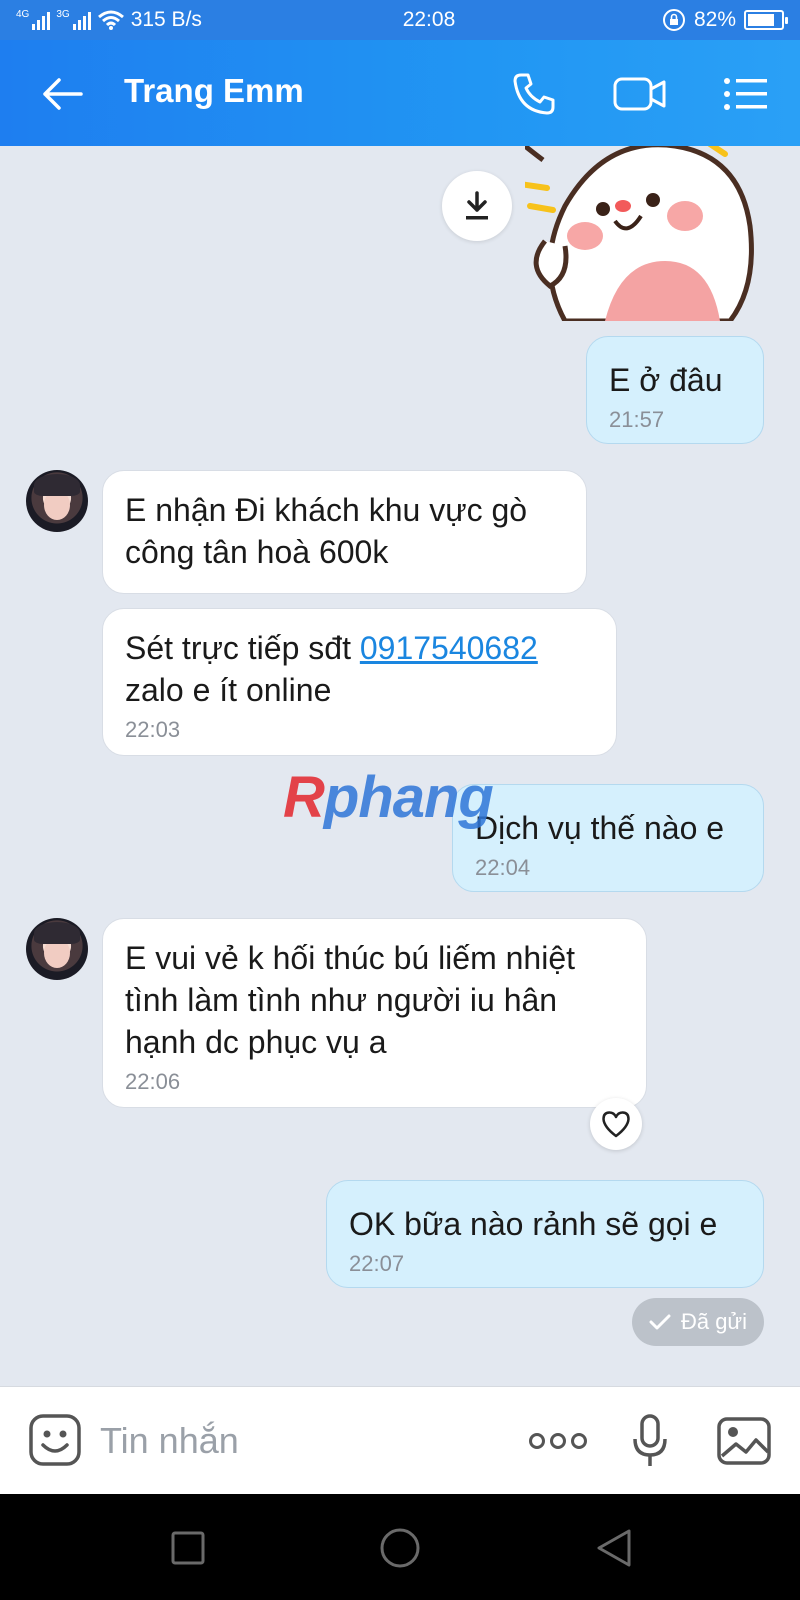  I want to click on check-icon, so click(660, 1322).